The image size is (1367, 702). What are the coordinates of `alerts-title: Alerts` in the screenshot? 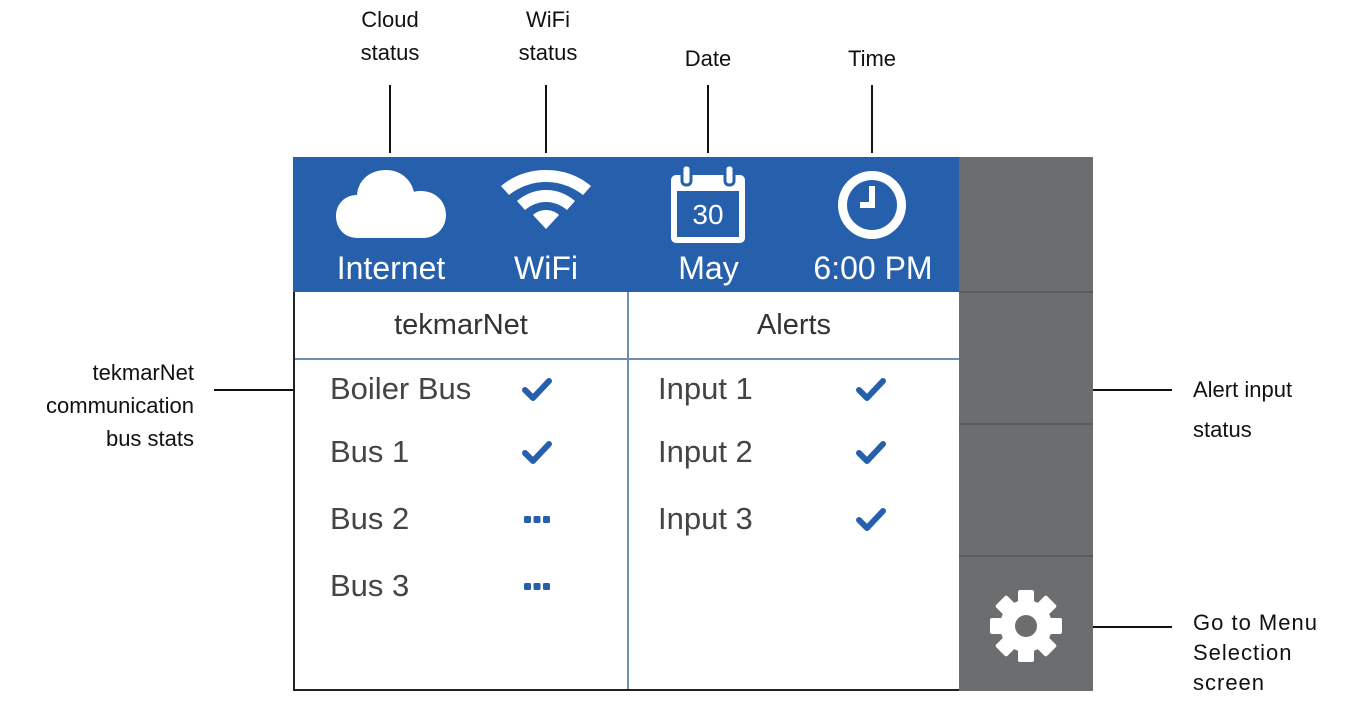 It's located at (794, 325).